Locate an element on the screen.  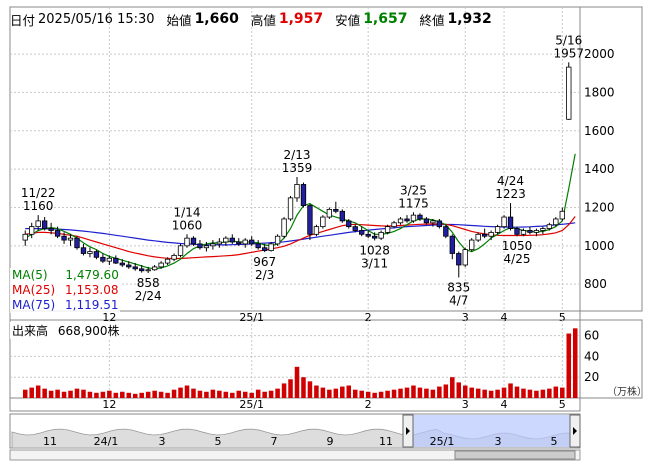
volume-x-tick: 2 is located at coordinates (368, 404).